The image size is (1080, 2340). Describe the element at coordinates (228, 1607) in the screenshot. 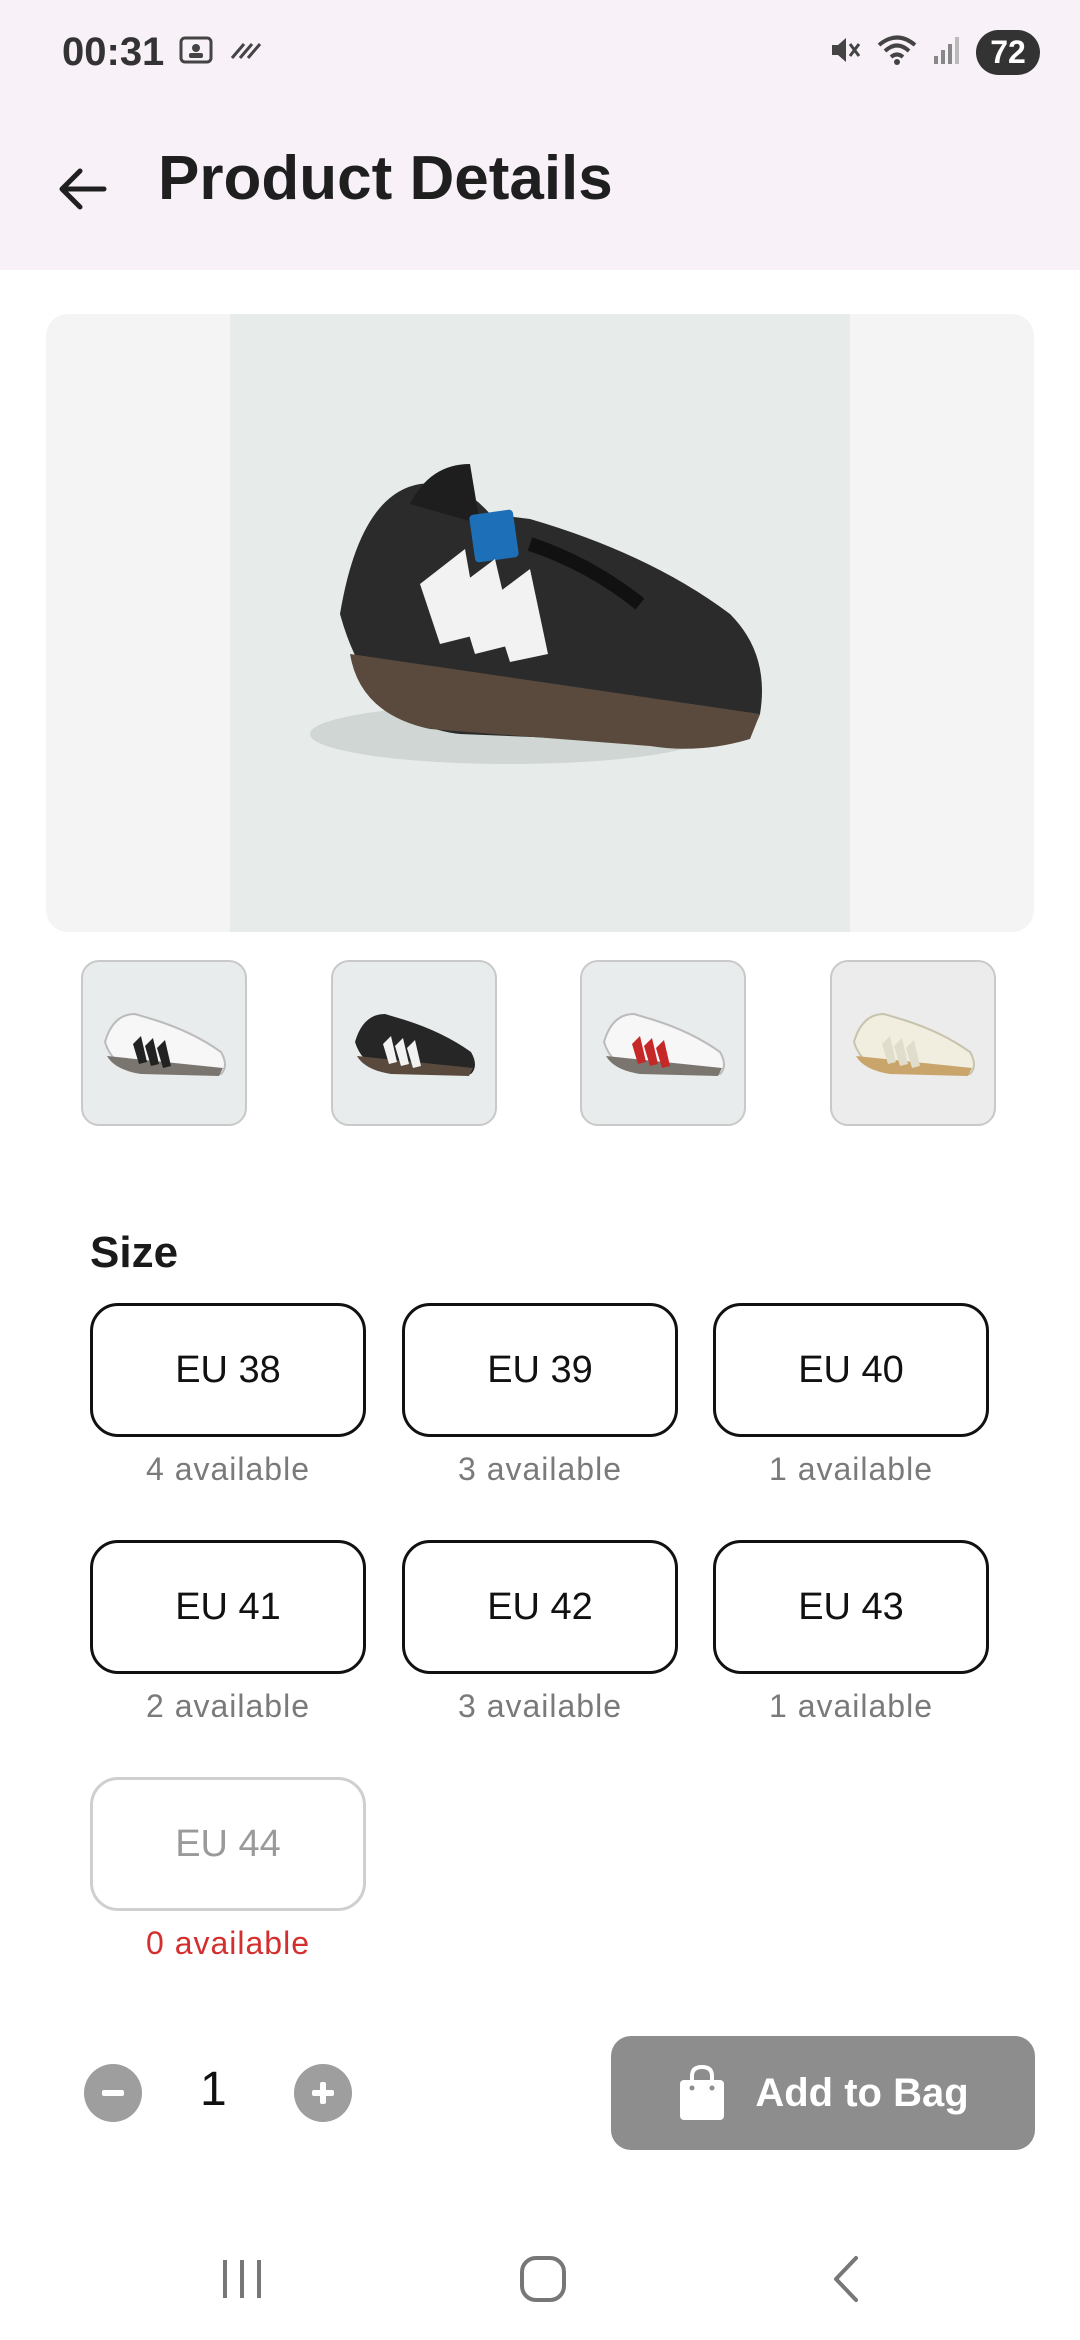

I see `size-button-eu41: EU 41` at that location.